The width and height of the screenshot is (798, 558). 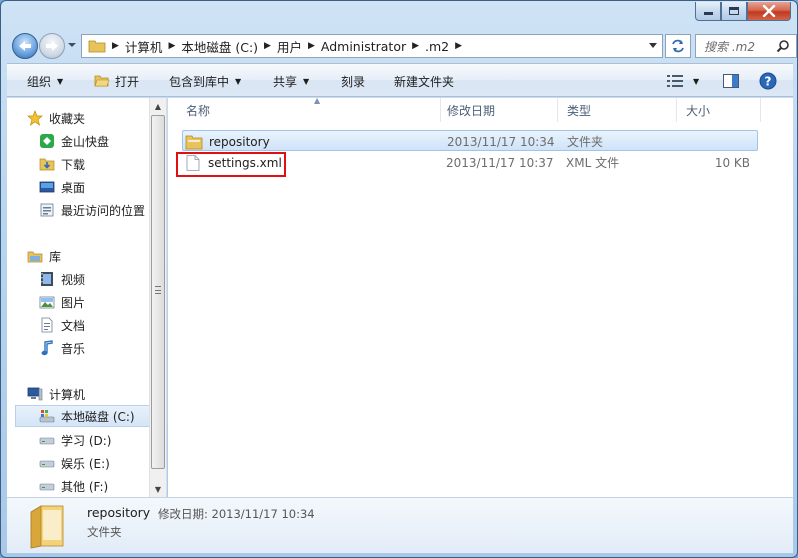 What do you see at coordinates (62, 348) in the screenshot?
I see `sidebar-item-music: 音乐` at bounding box center [62, 348].